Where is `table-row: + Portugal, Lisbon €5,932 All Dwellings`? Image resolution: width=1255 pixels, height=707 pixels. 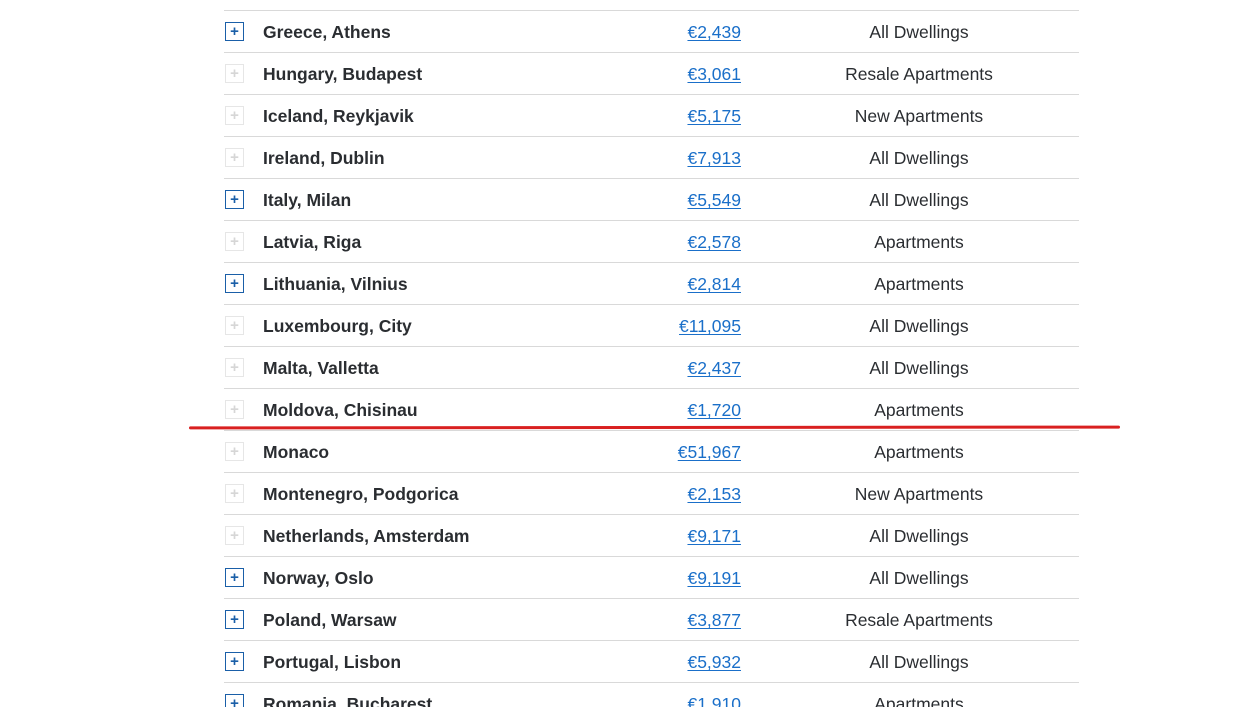 table-row: + Portugal, Lisbon €5,932 All Dwellings is located at coordinates (651, 662).